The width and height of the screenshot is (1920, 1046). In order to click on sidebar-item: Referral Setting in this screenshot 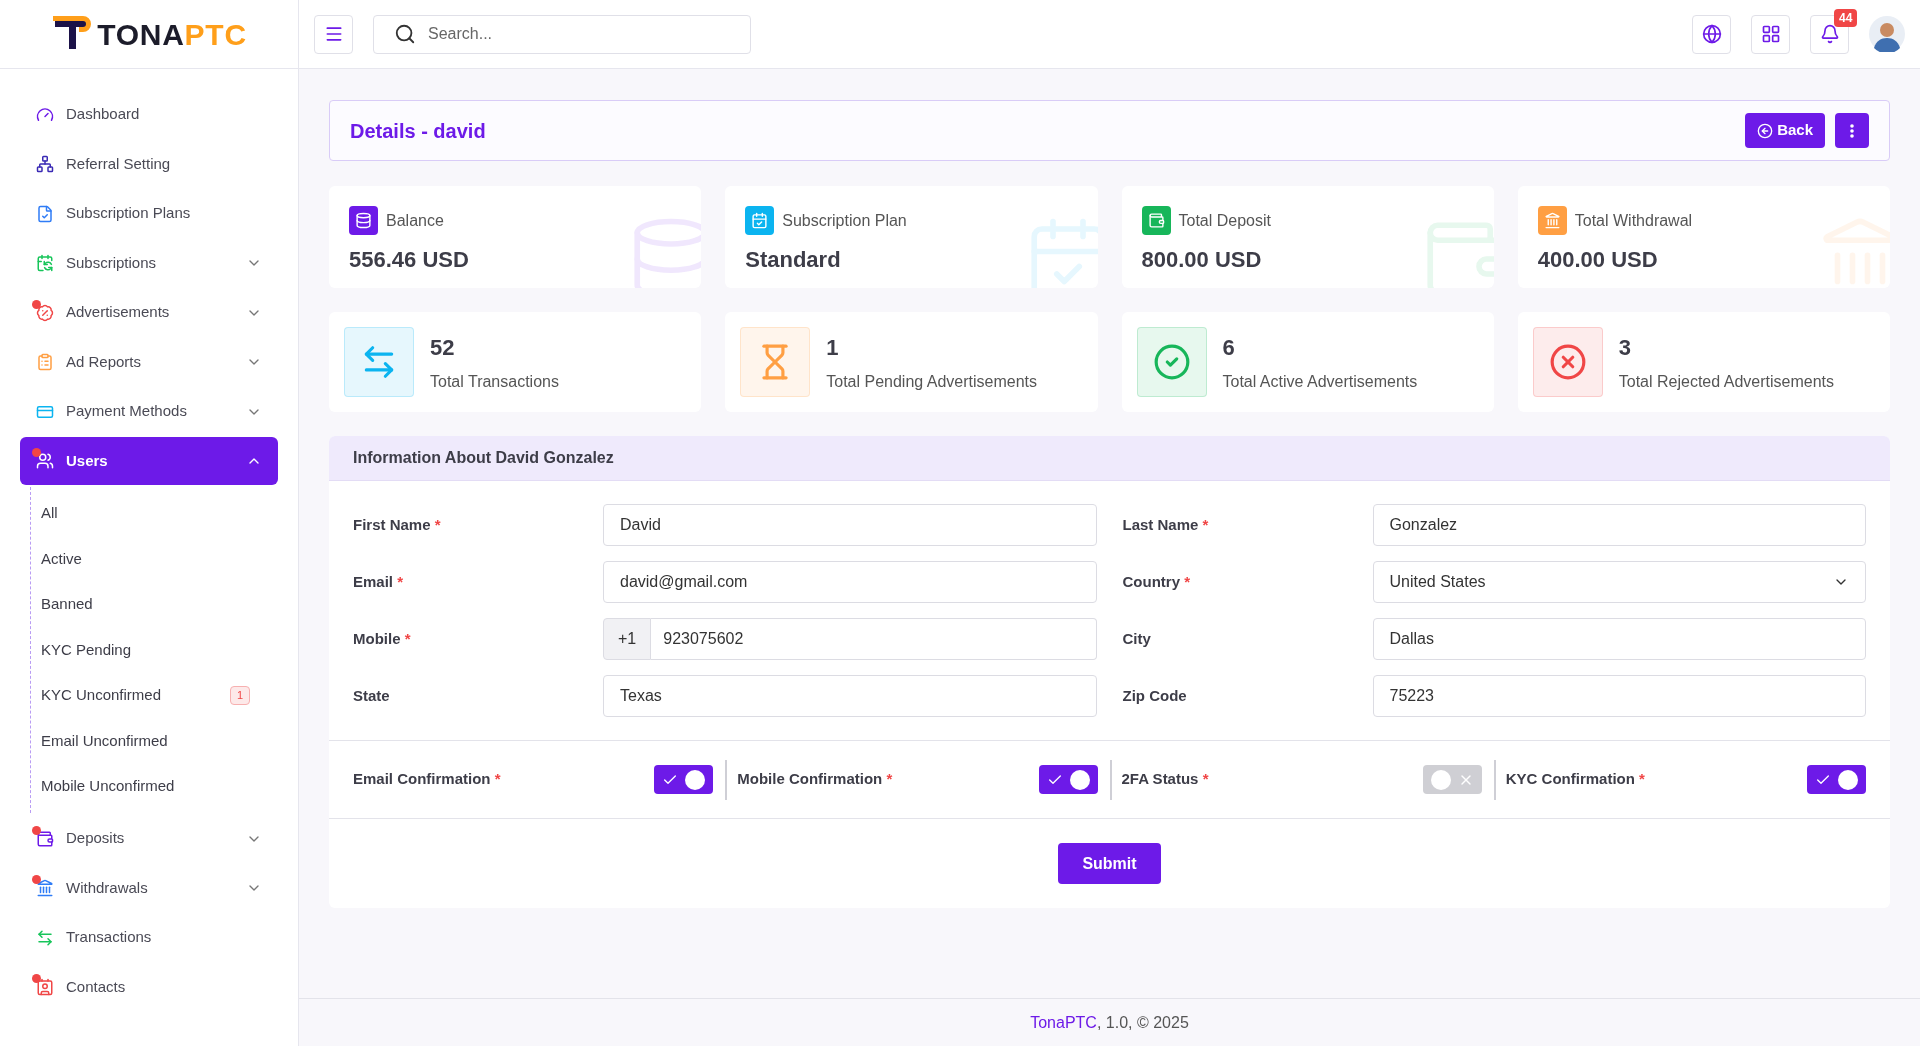, I will do `click(149, 164)`.